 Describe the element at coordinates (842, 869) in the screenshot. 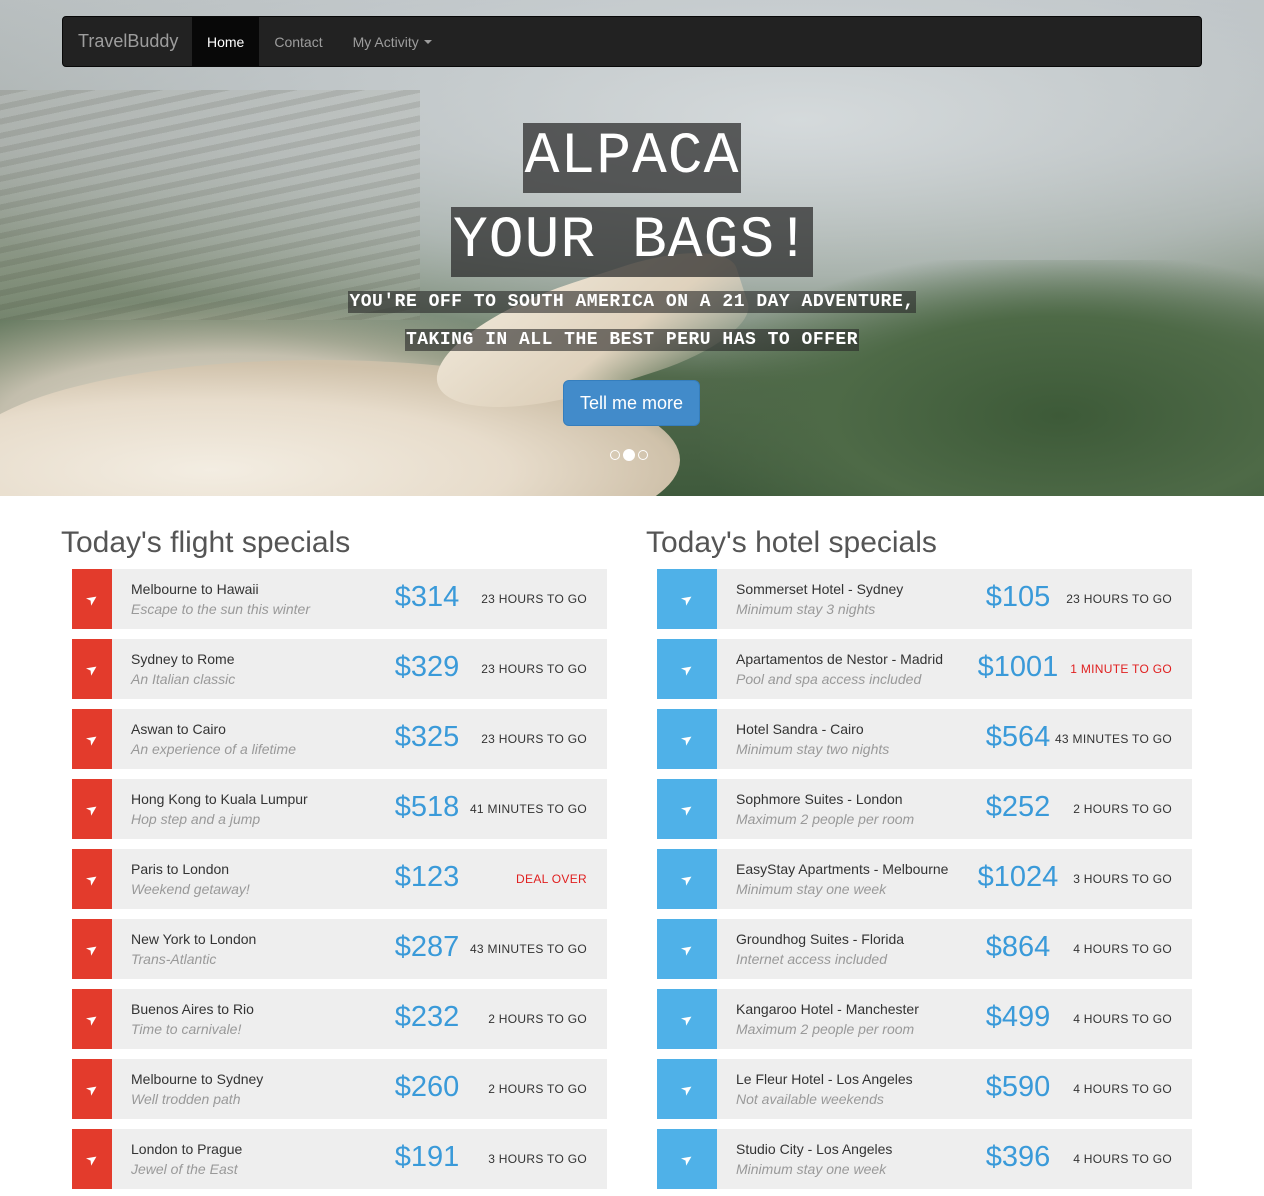

I see `hotel-special-title: EasyStay Apartments - Melbourne` at that location.